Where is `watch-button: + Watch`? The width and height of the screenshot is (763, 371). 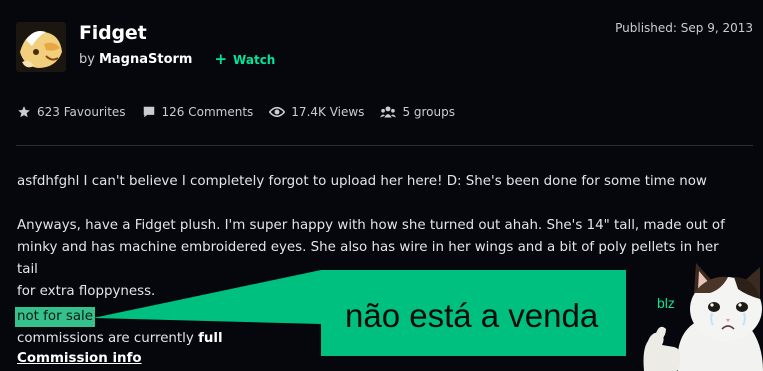
watch-button: + Watch is located at coordinates (244, 59).